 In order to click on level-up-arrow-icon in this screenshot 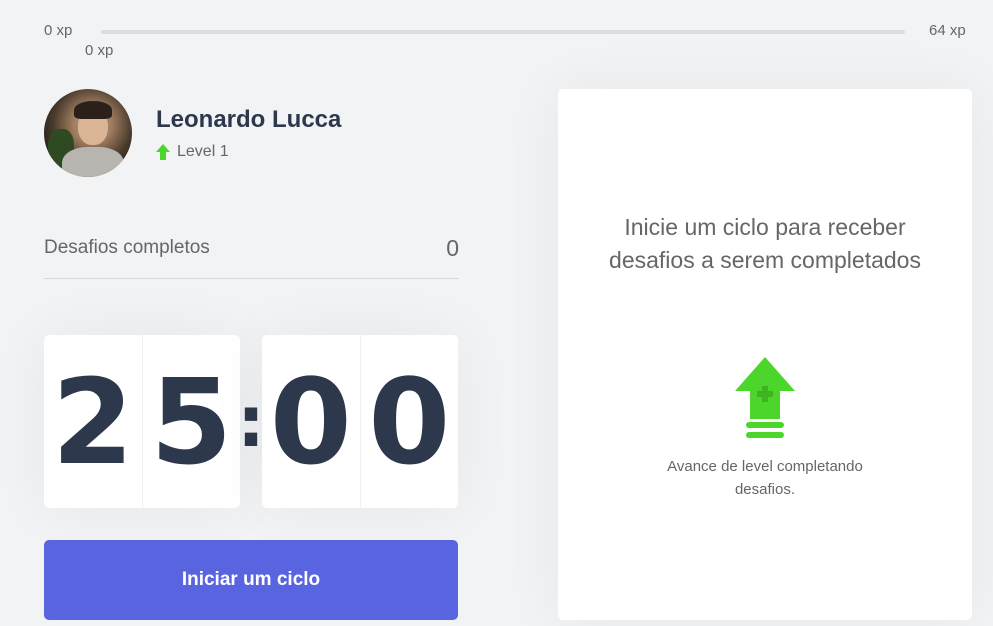, I will do `click(163, 152)`.